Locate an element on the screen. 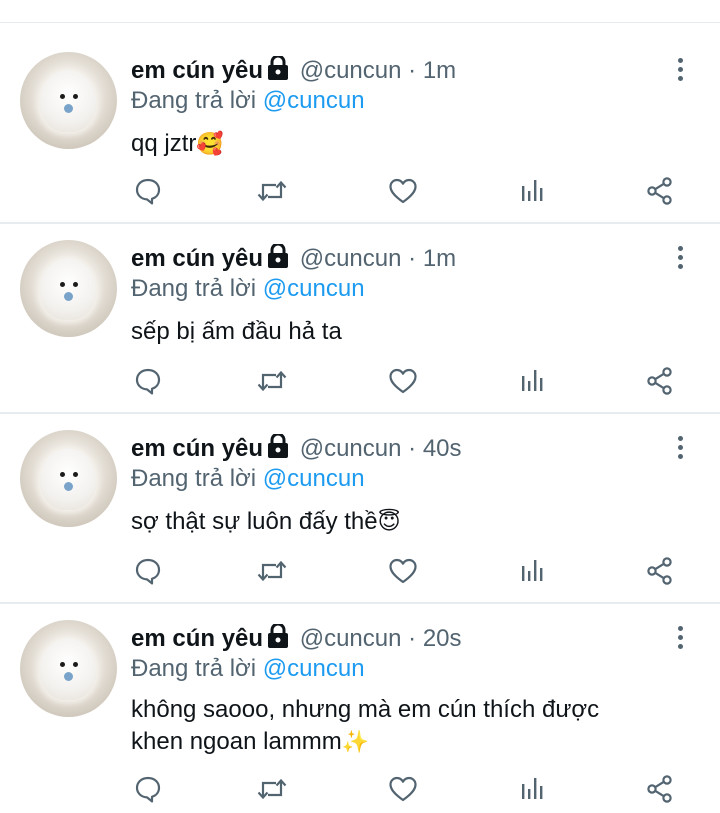  sparkles-emoji: ✨ is located at coordinates (355, 741).